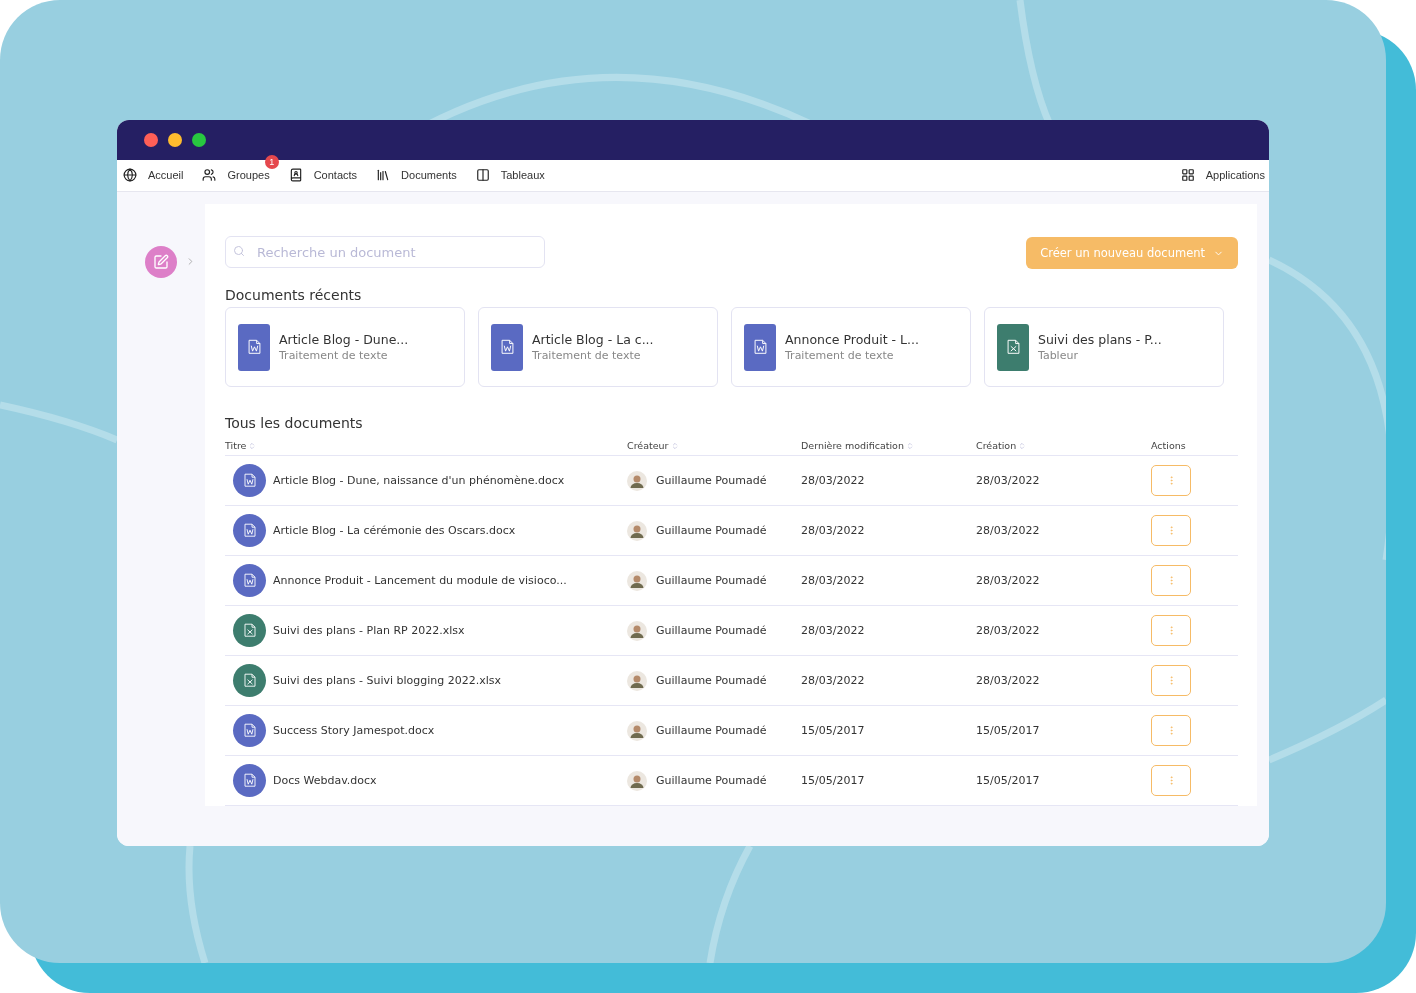 The width and height of the screenshot is (1416, 993). I want to click on column-header: Titre, so click(236, 445).